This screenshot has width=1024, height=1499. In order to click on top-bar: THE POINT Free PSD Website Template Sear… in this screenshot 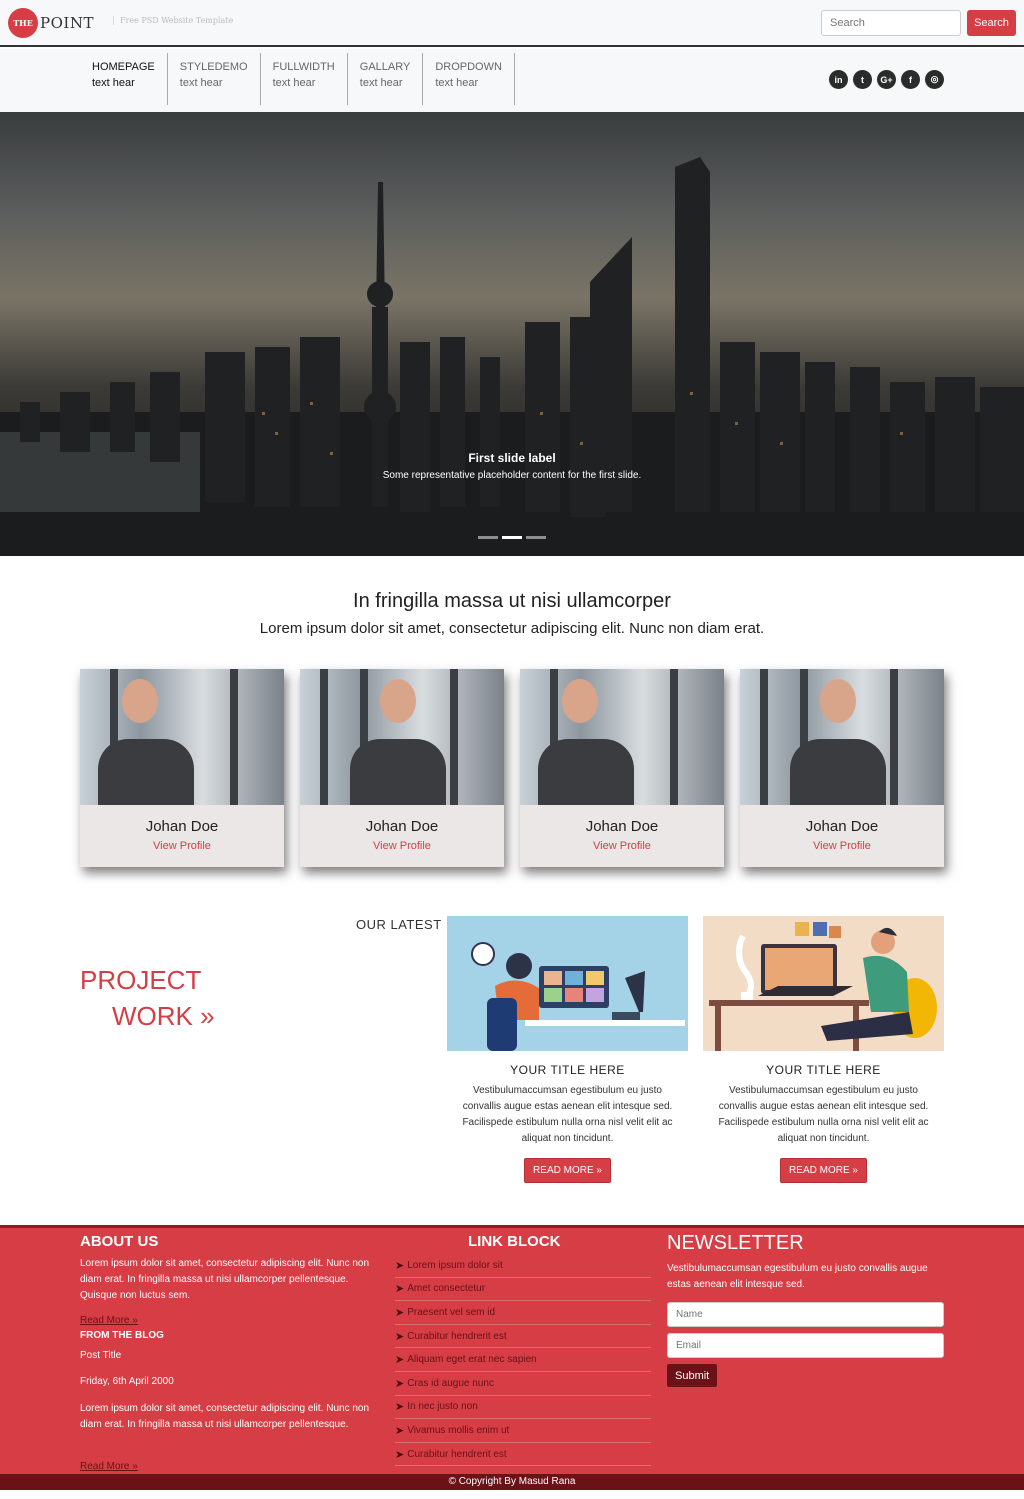, I will do `click(512, 23)`.